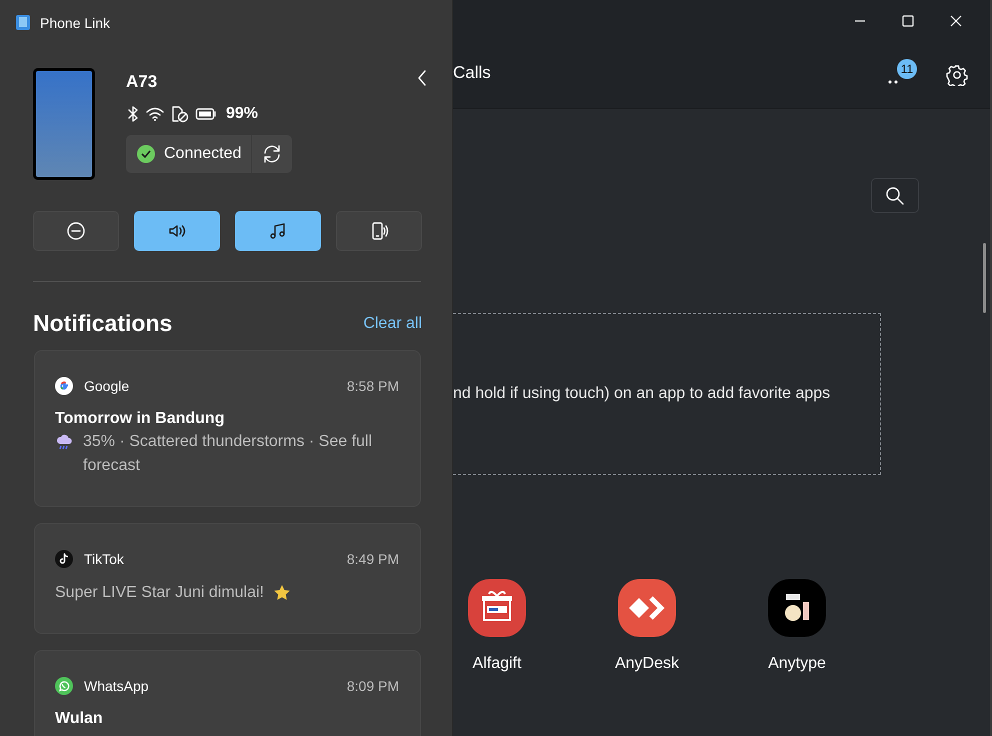  What do you see at coordinates (641, 394) in the screenshot?
I see `favorites-hint: nd hold if using touch) on an app to add favorite apps` at bounding box center [641, 394].